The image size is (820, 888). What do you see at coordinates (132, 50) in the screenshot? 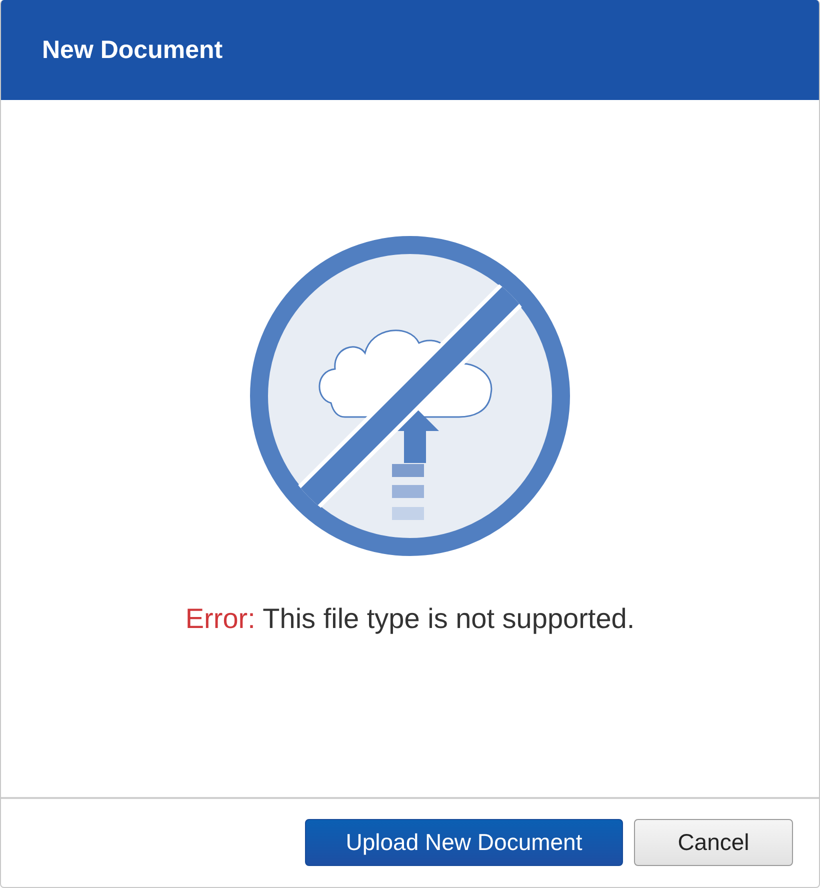
I see `dialog-title: New Document` at bounding box center [132, 50].